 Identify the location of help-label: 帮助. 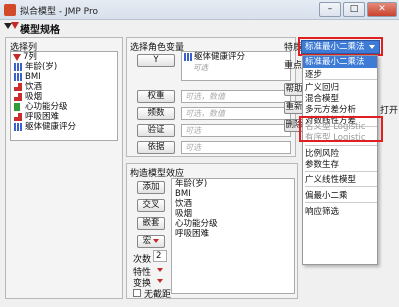
(294, 89).